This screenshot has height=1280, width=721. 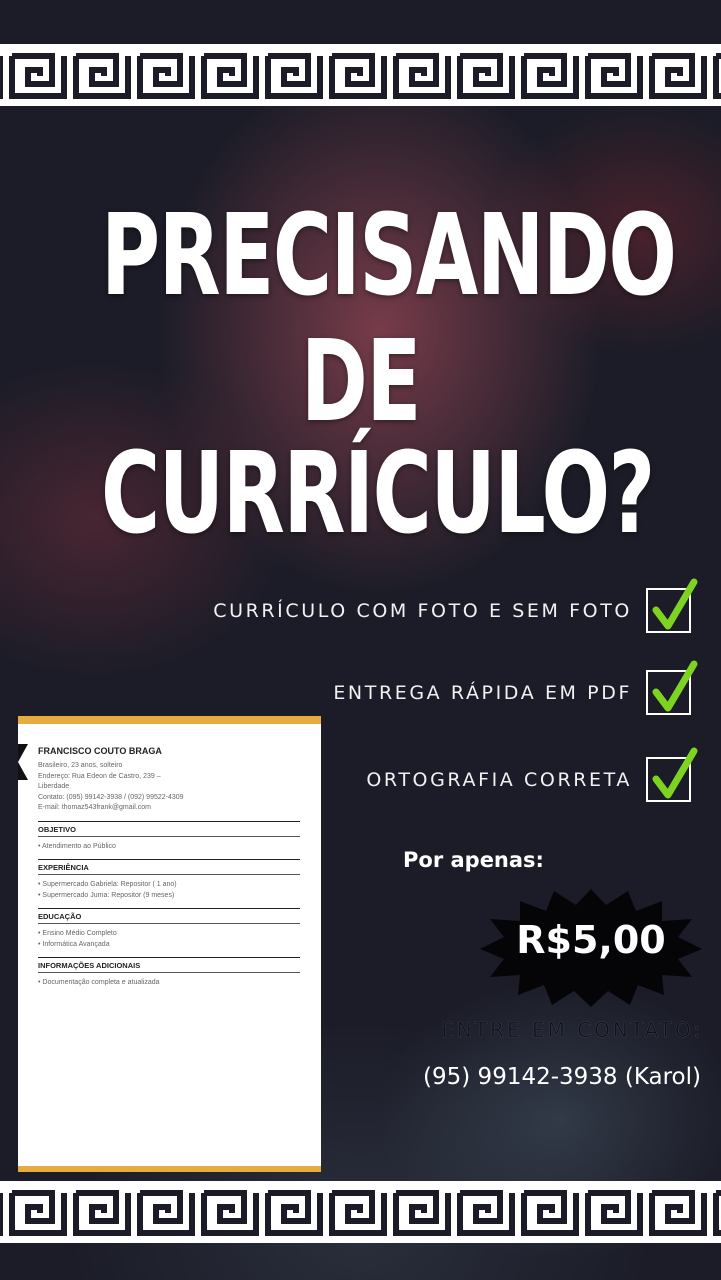 I want to click on feature-label: CURRÍCULO COM FOTO E SEM FOTO, so click(x=422, y=610).